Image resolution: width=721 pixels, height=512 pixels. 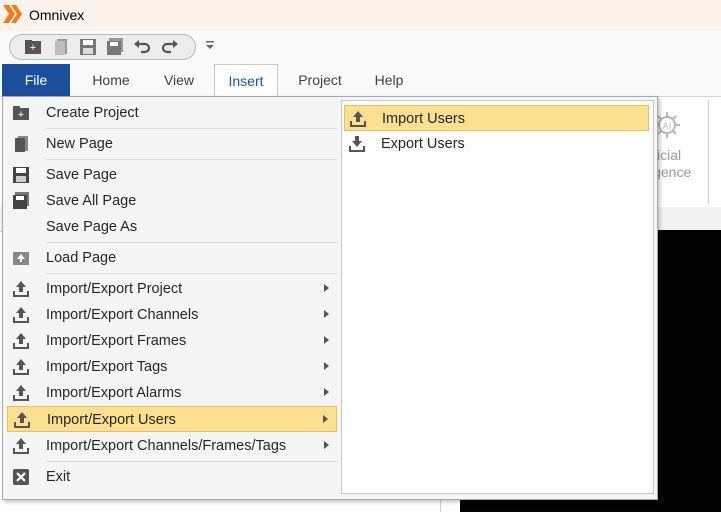 I want to click on menu-item-load-page: Load Page, so click(x=172, y=258).